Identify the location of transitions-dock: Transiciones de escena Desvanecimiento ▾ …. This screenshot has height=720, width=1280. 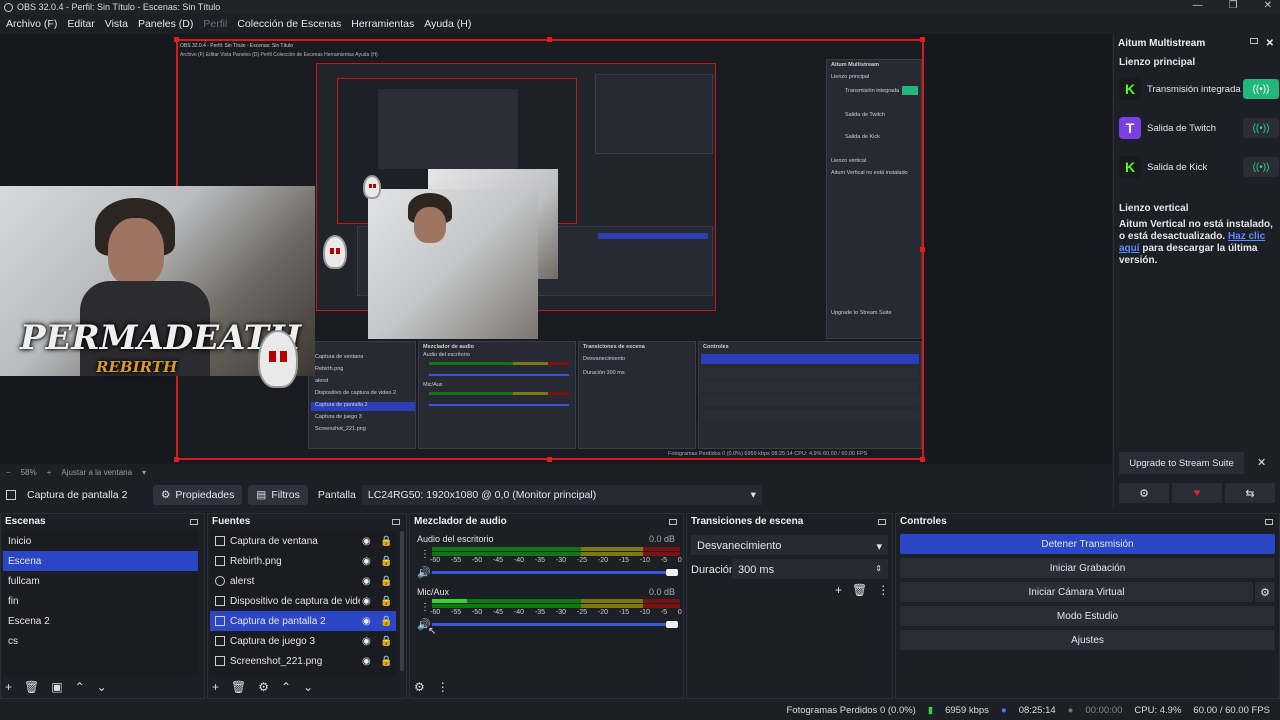
(789, 606).